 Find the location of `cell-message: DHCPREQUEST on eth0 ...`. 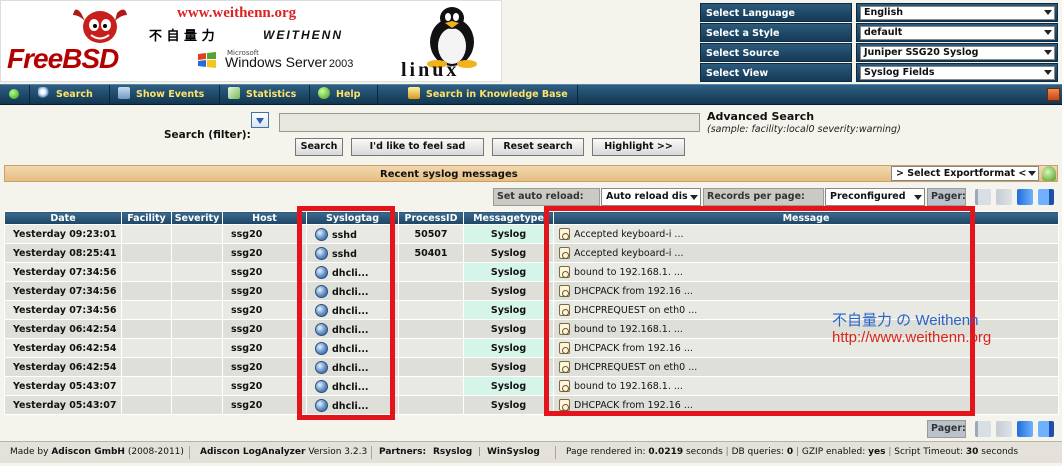

cell-message: DHCPREQUEST on eth0 ... is located at coordinates (806, 367).